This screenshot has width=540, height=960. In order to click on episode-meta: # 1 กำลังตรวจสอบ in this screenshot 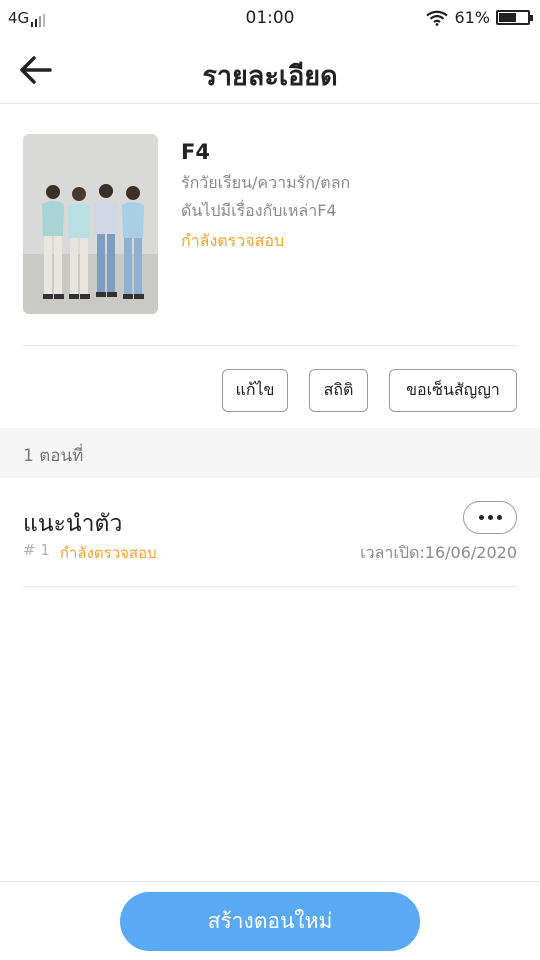, I will do `click(90, 553)`.